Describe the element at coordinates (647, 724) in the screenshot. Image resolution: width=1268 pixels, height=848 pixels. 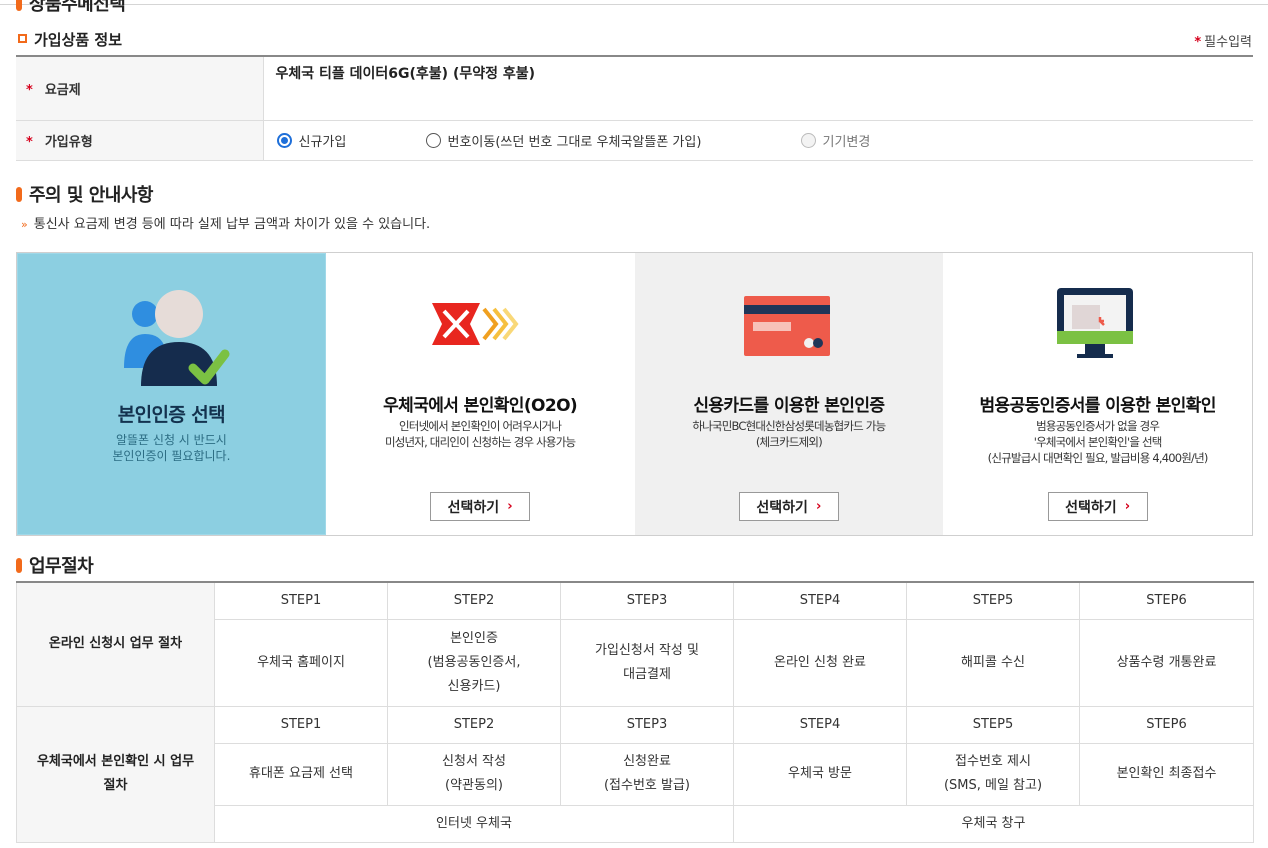
I see `step-header: STEP3` at that location.